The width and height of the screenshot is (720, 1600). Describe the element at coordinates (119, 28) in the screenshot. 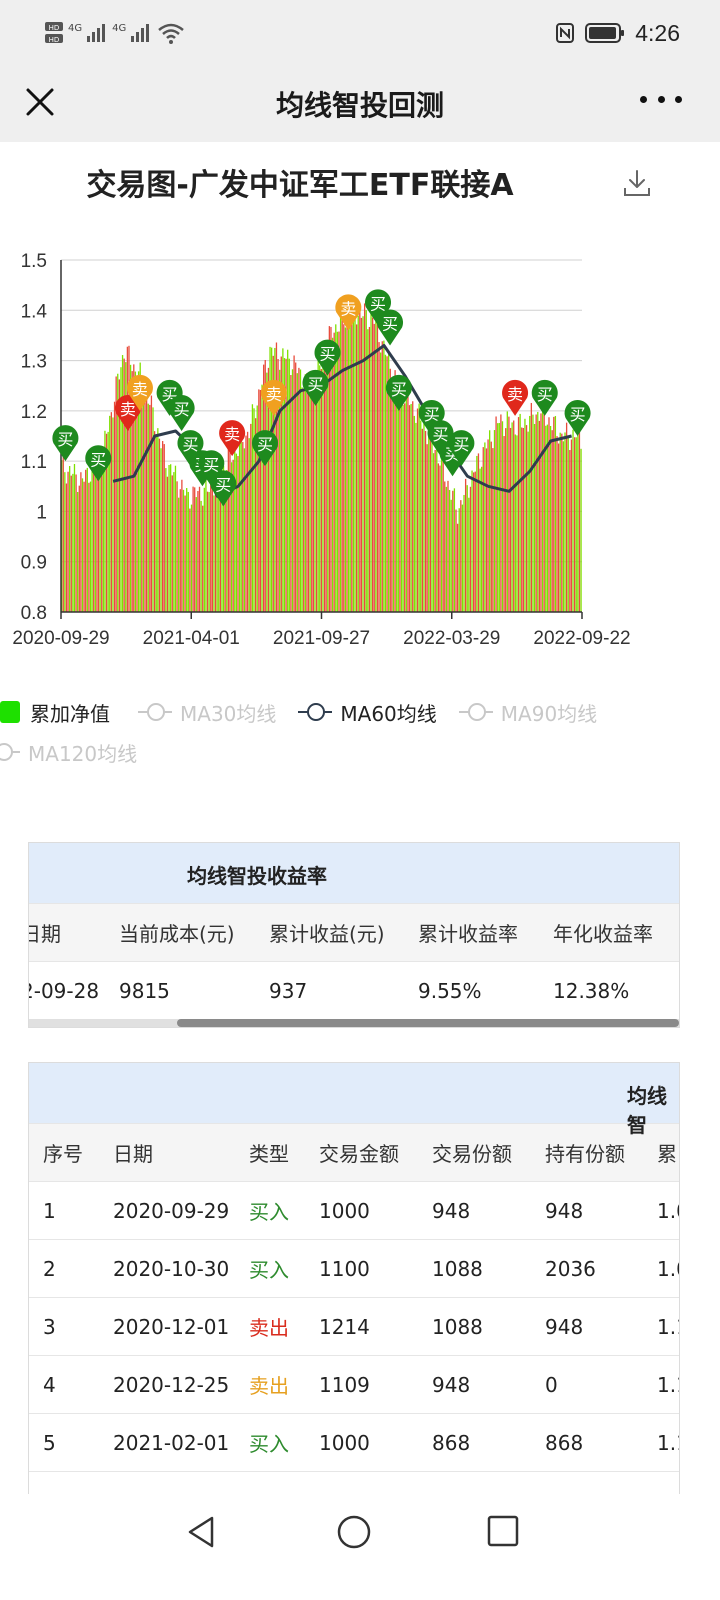

I see `signal-label-2: 4G` at that location.